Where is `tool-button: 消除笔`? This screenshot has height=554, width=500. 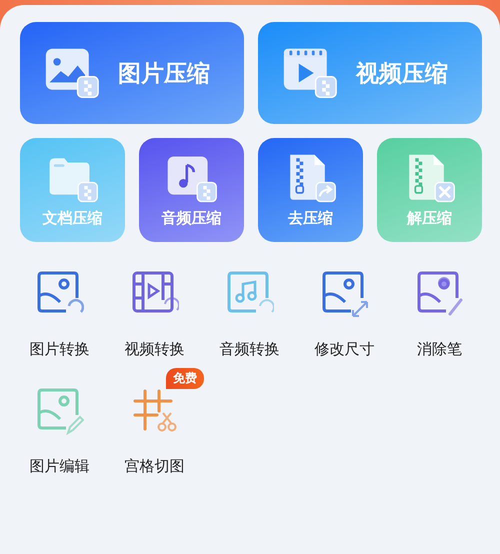
tool-button: 消除笔 is located at coordinates (439, 311).